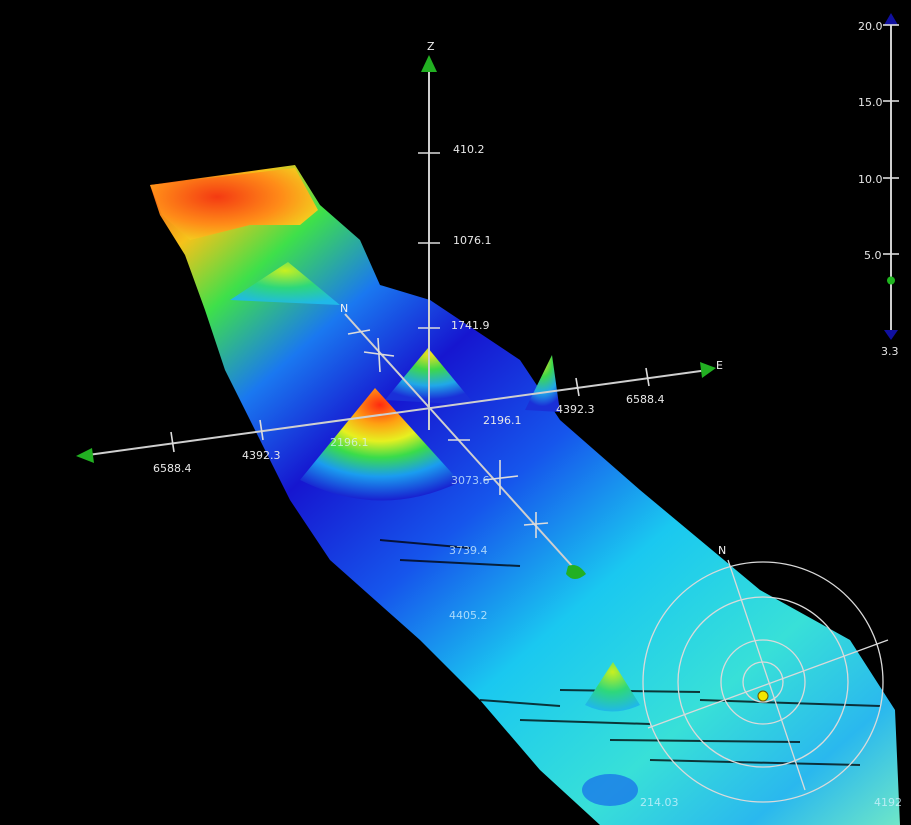 Image resolution: width=911 pixels, height=825 pixels. I want to click on compass-bottom-label: 214.03, so click(659, 802).